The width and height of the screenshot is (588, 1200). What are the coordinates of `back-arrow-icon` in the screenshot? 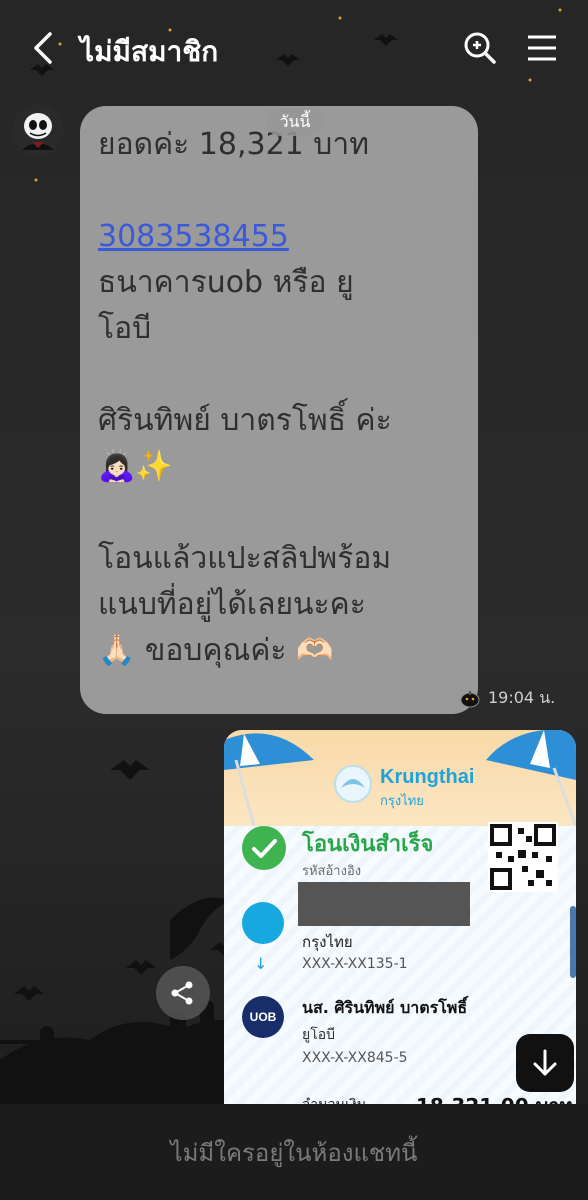 It's located at (43, 48).